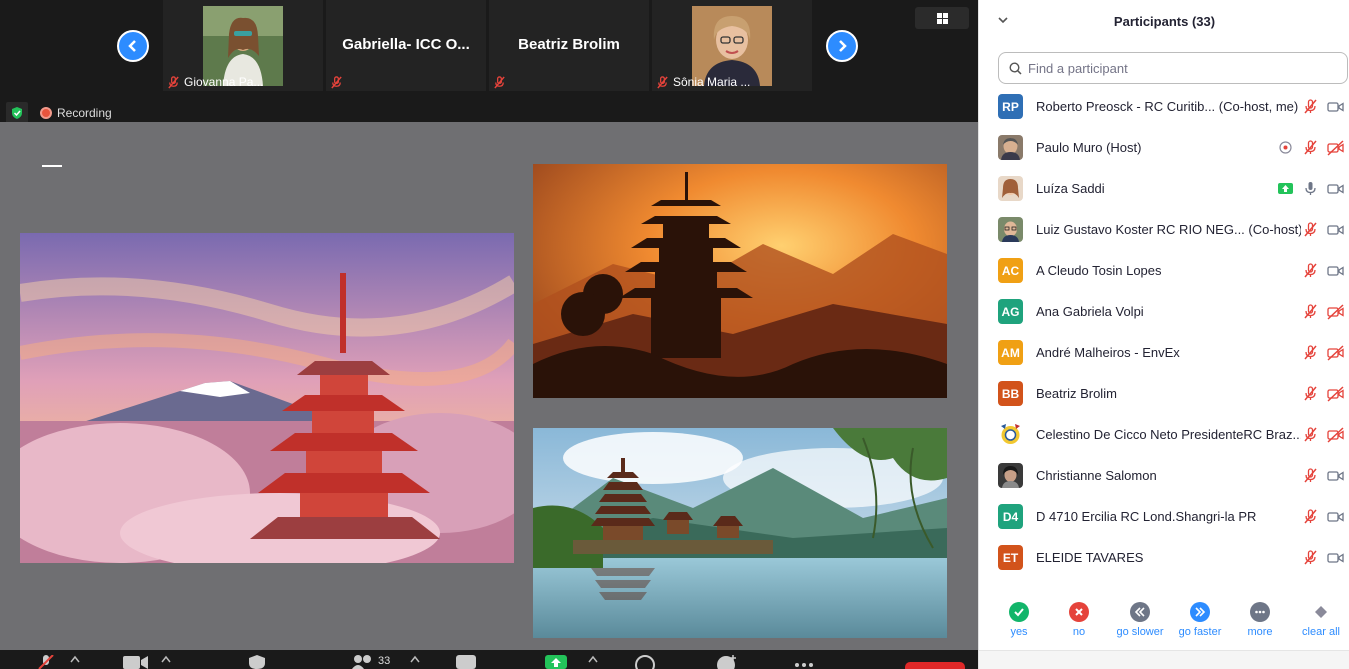  Describe the element at coordinates (556, 662) in the screenshot. I see `share-screen-icon` at that location.